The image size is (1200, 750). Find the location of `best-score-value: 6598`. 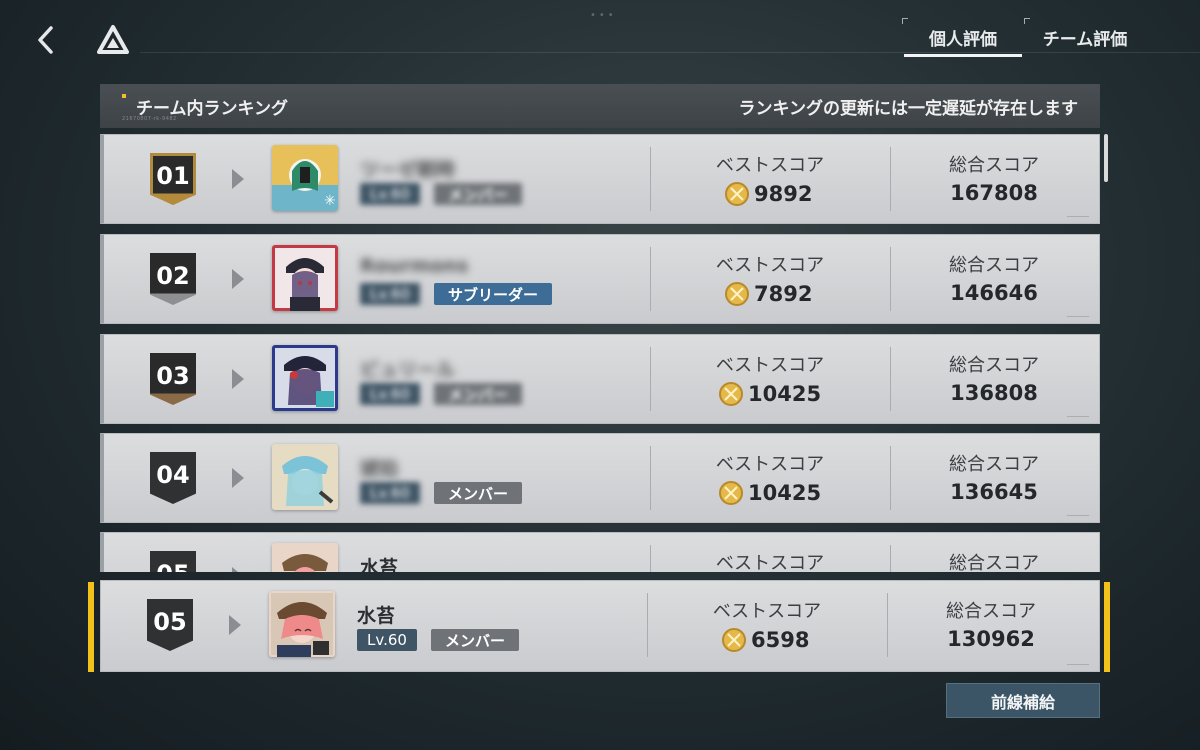

best-score-value: 6598 is located at coordinates (780, 640).